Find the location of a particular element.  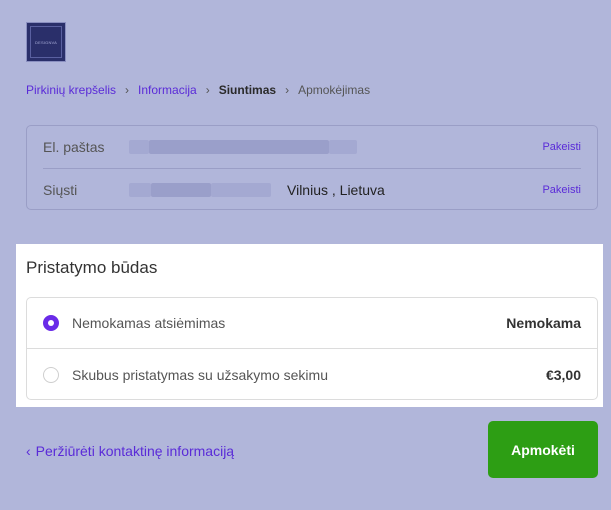

email-label: El. paštas is located at coordinates (74, 147).